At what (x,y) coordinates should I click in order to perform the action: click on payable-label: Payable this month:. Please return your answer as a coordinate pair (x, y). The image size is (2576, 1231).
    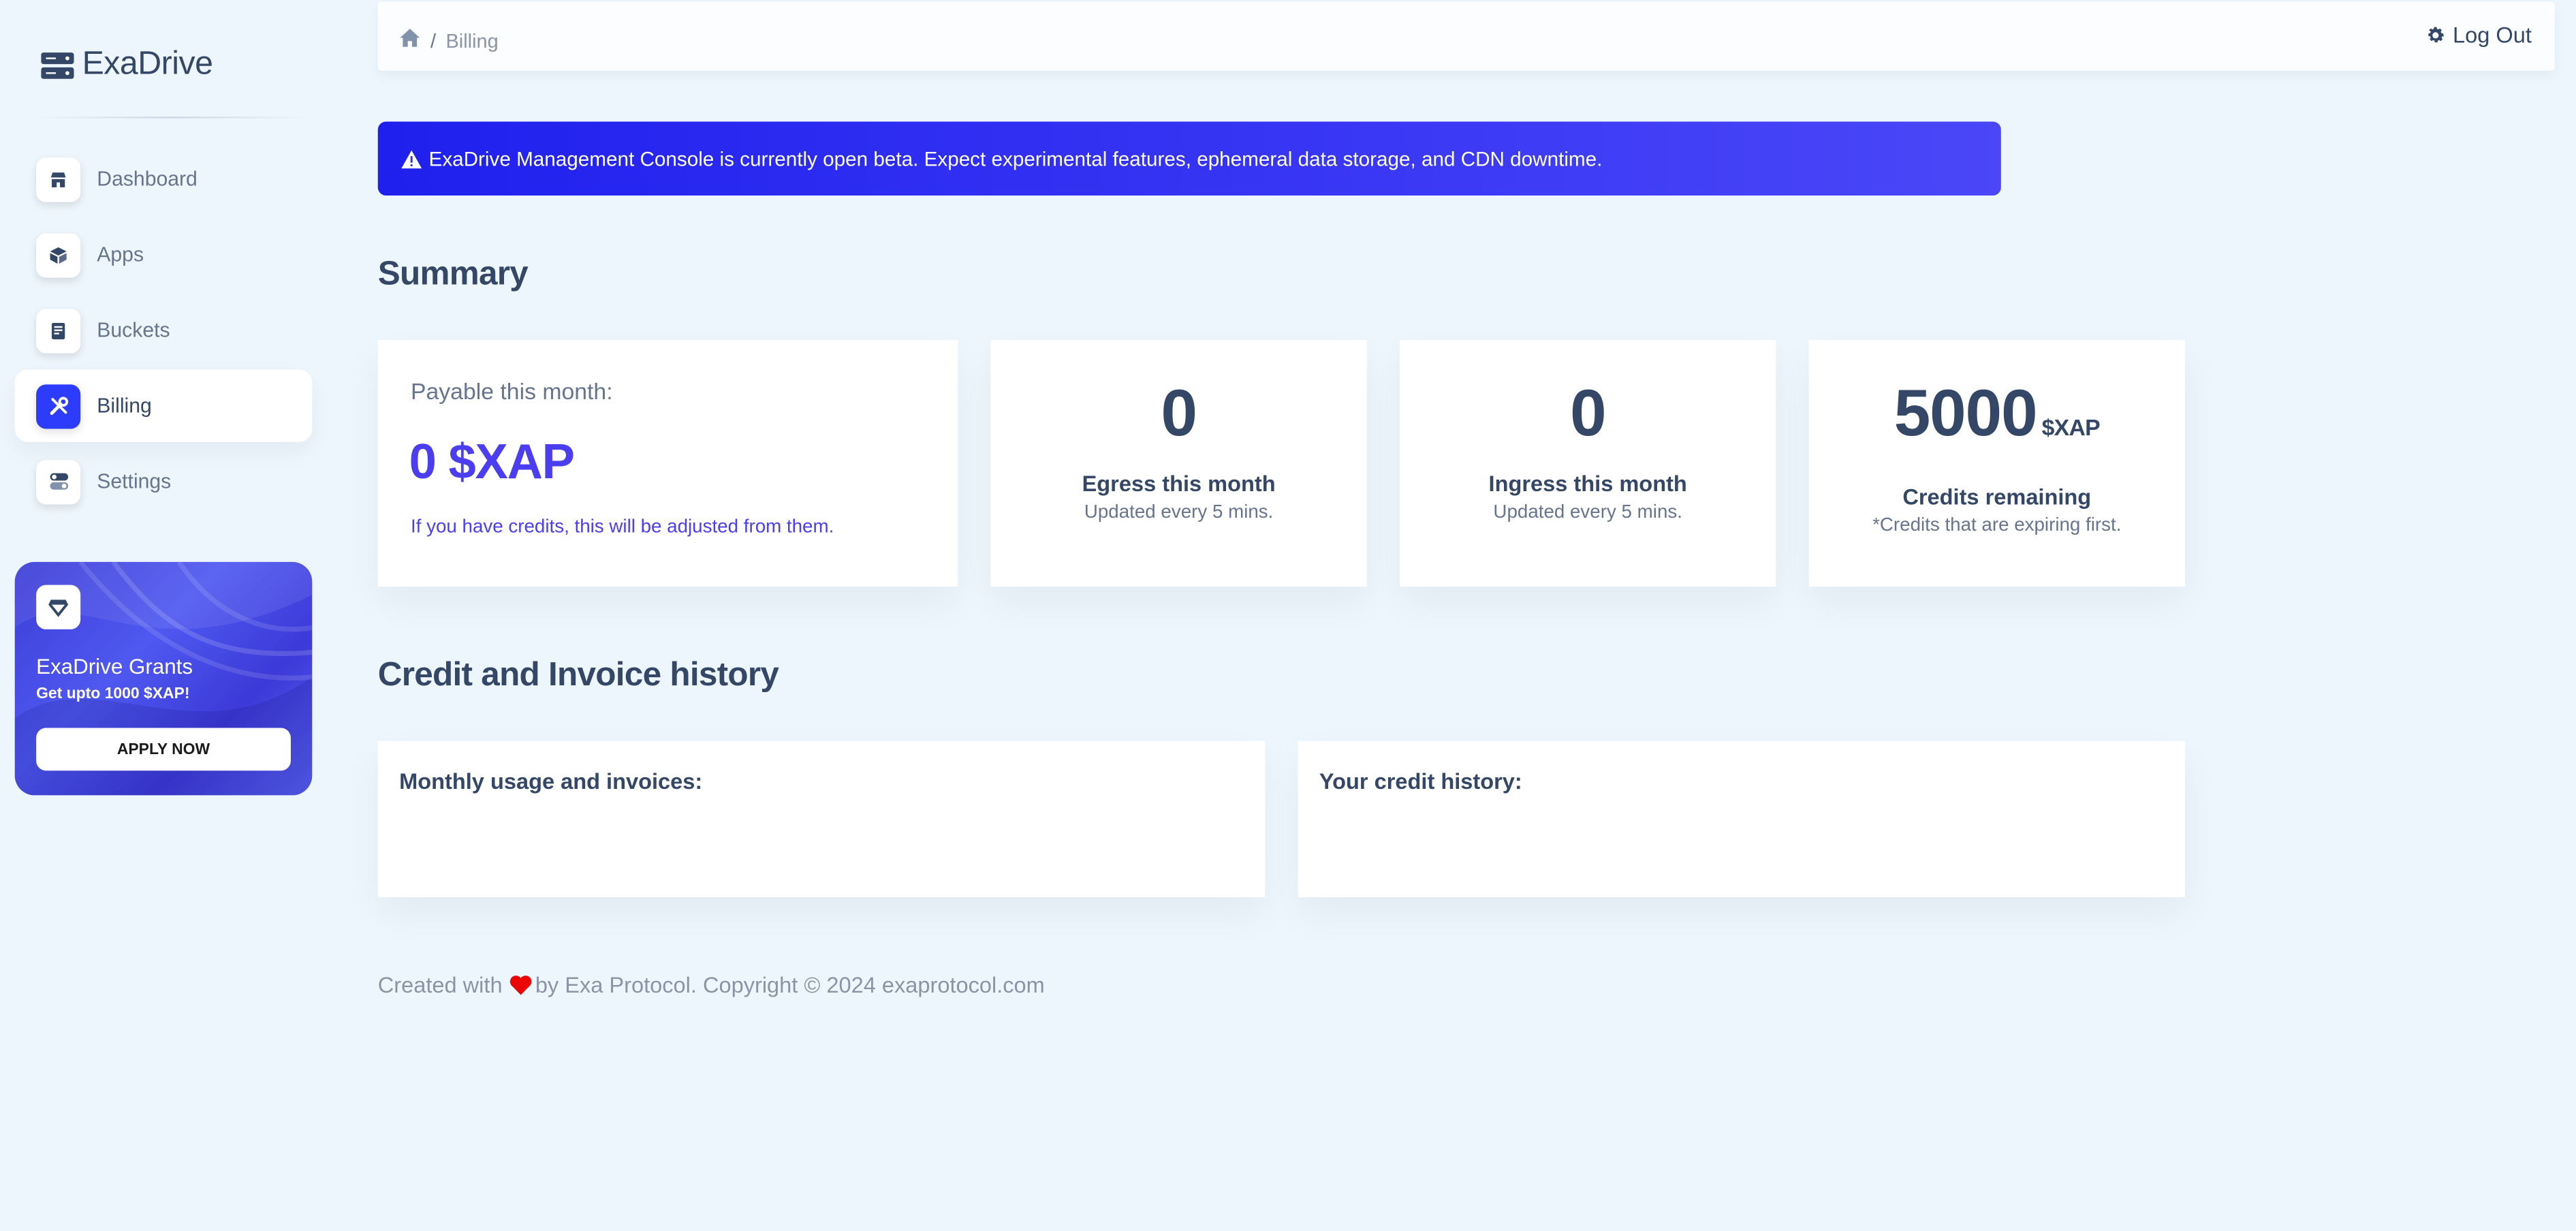
    Looking at the image, I should click on (512, 391).